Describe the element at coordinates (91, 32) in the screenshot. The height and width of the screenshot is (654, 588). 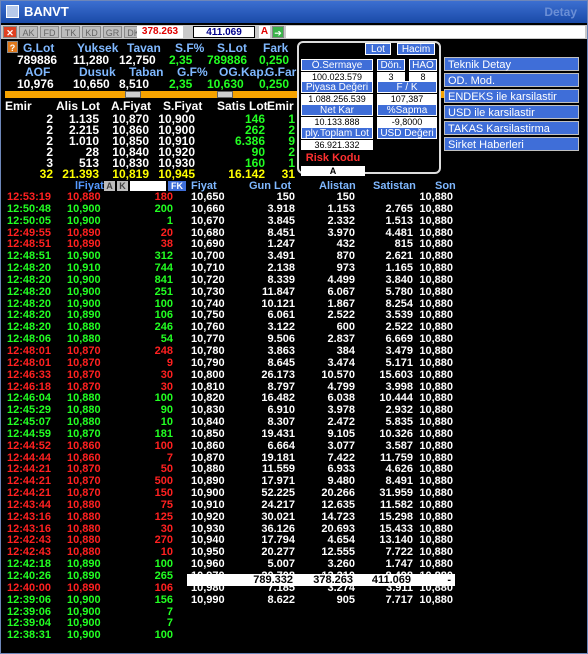
I see `toolbar-button-kd: KD` at that location.